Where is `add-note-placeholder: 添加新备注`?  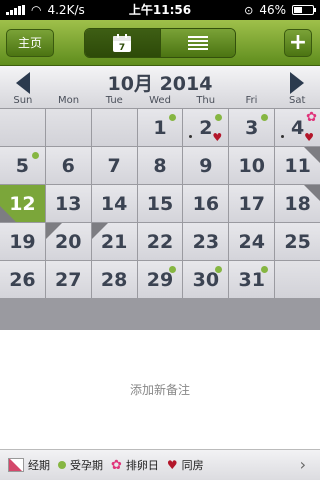 add-note-placeholder: 添加新备注 is located at coordinates (160, 389).